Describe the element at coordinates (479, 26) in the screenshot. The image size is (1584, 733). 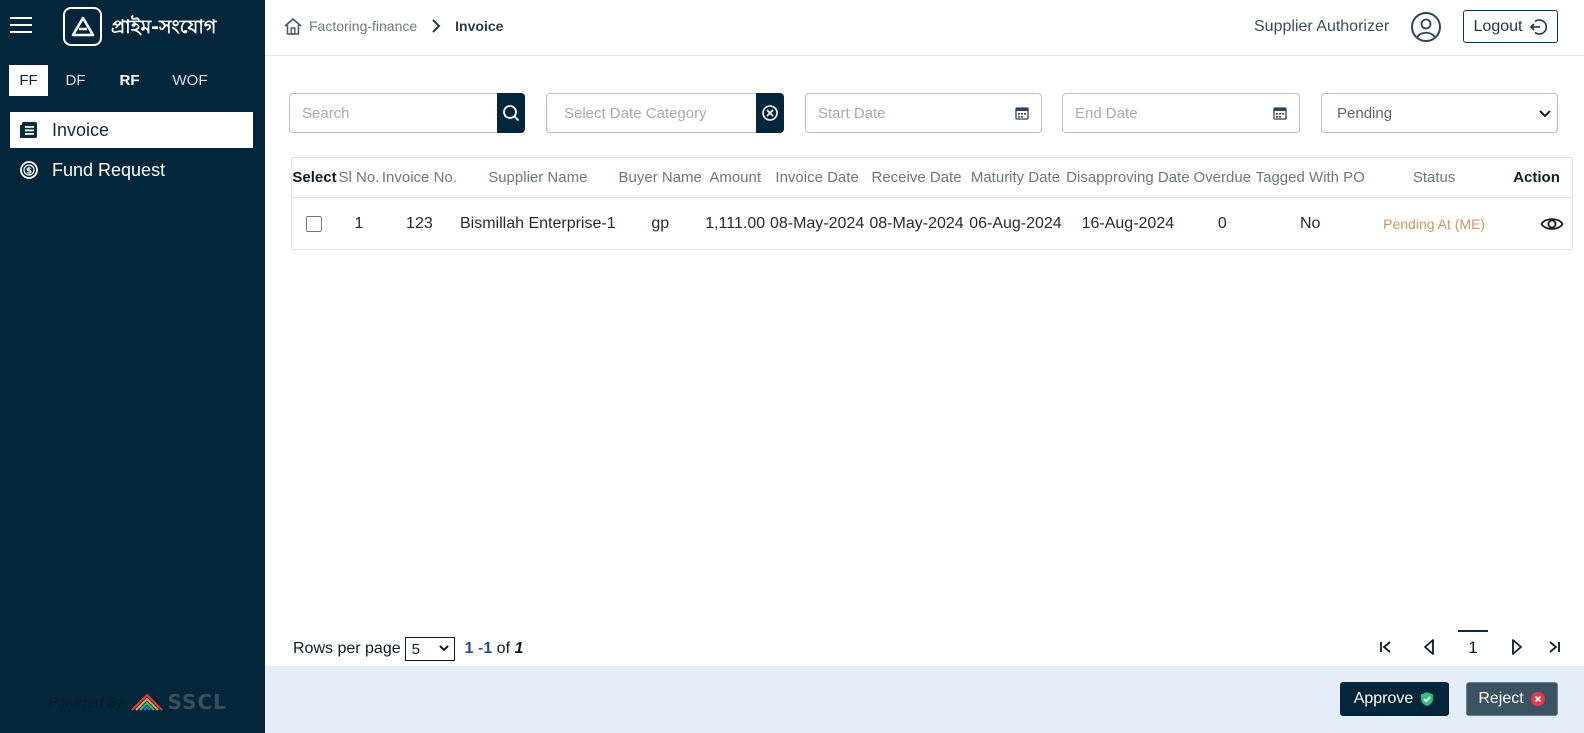
I see `breadcrumb-current: Invoice` at that location.